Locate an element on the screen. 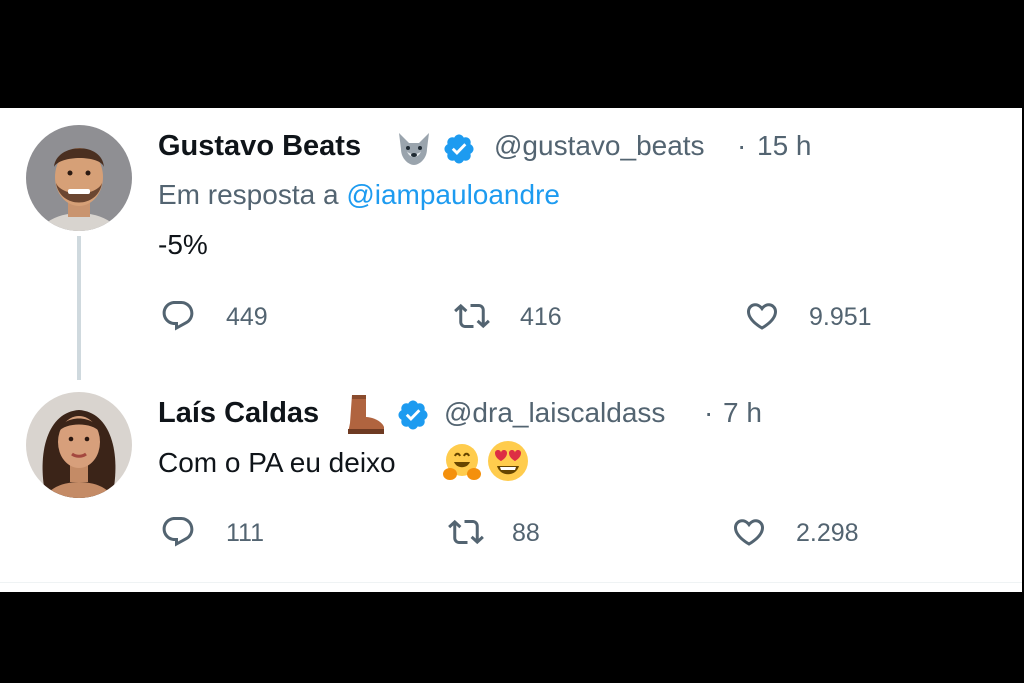  tweet-text: Com o PA eu deixo is located at coordinates (277, 462).